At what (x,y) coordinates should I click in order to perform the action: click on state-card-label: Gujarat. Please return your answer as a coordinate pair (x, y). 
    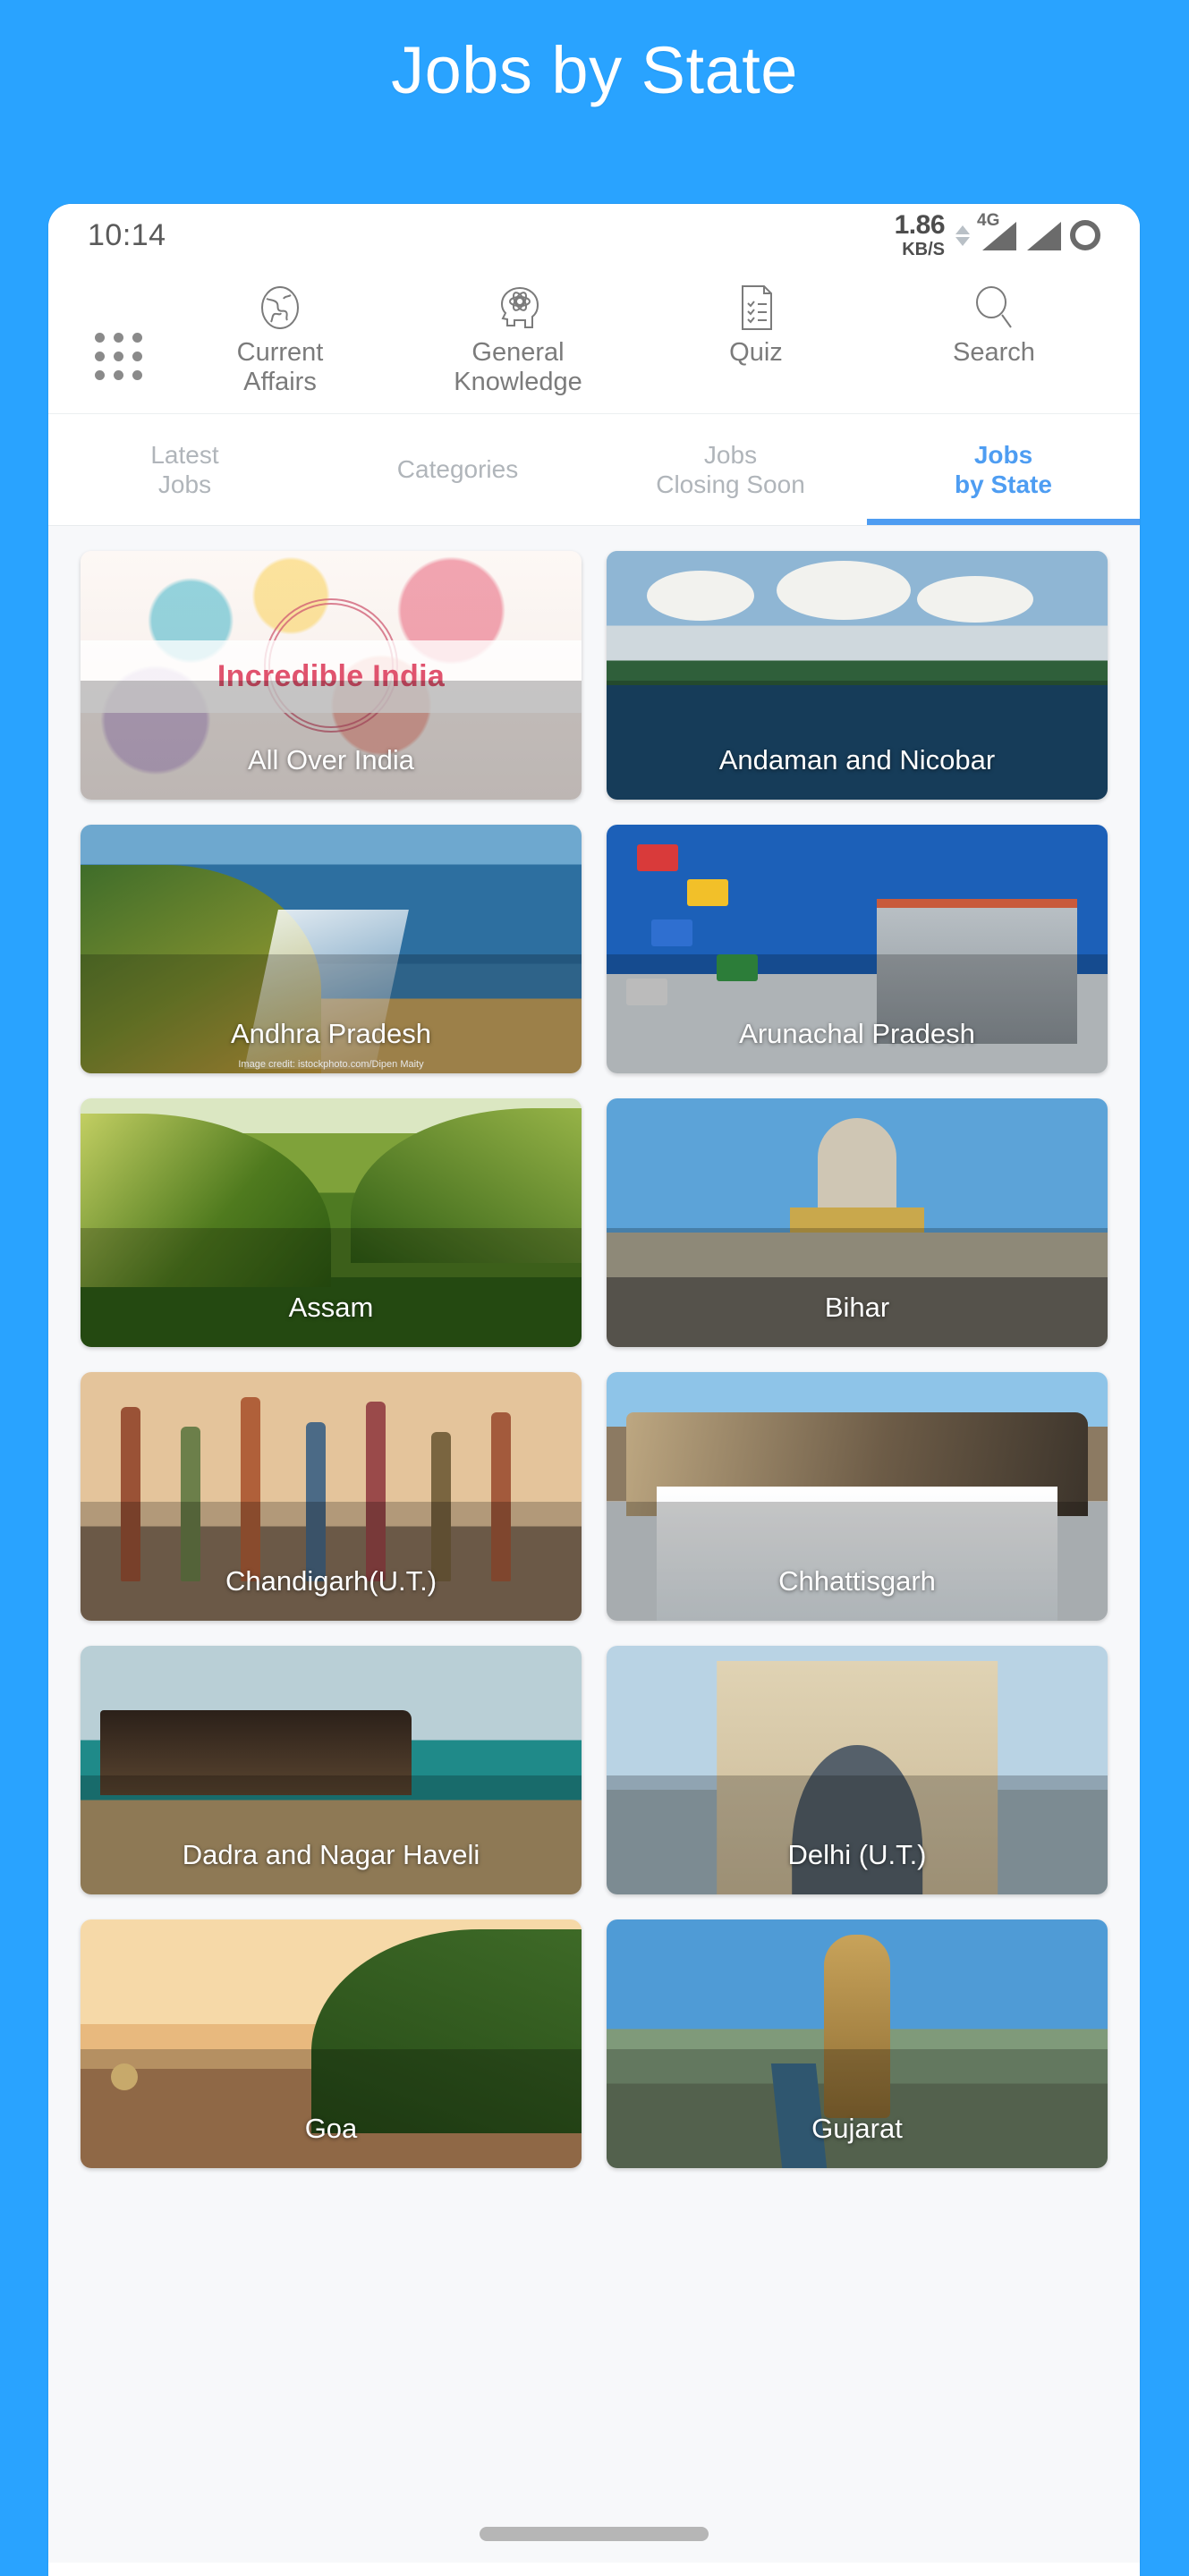
    Looking at the image, I should click on (857, 2129).